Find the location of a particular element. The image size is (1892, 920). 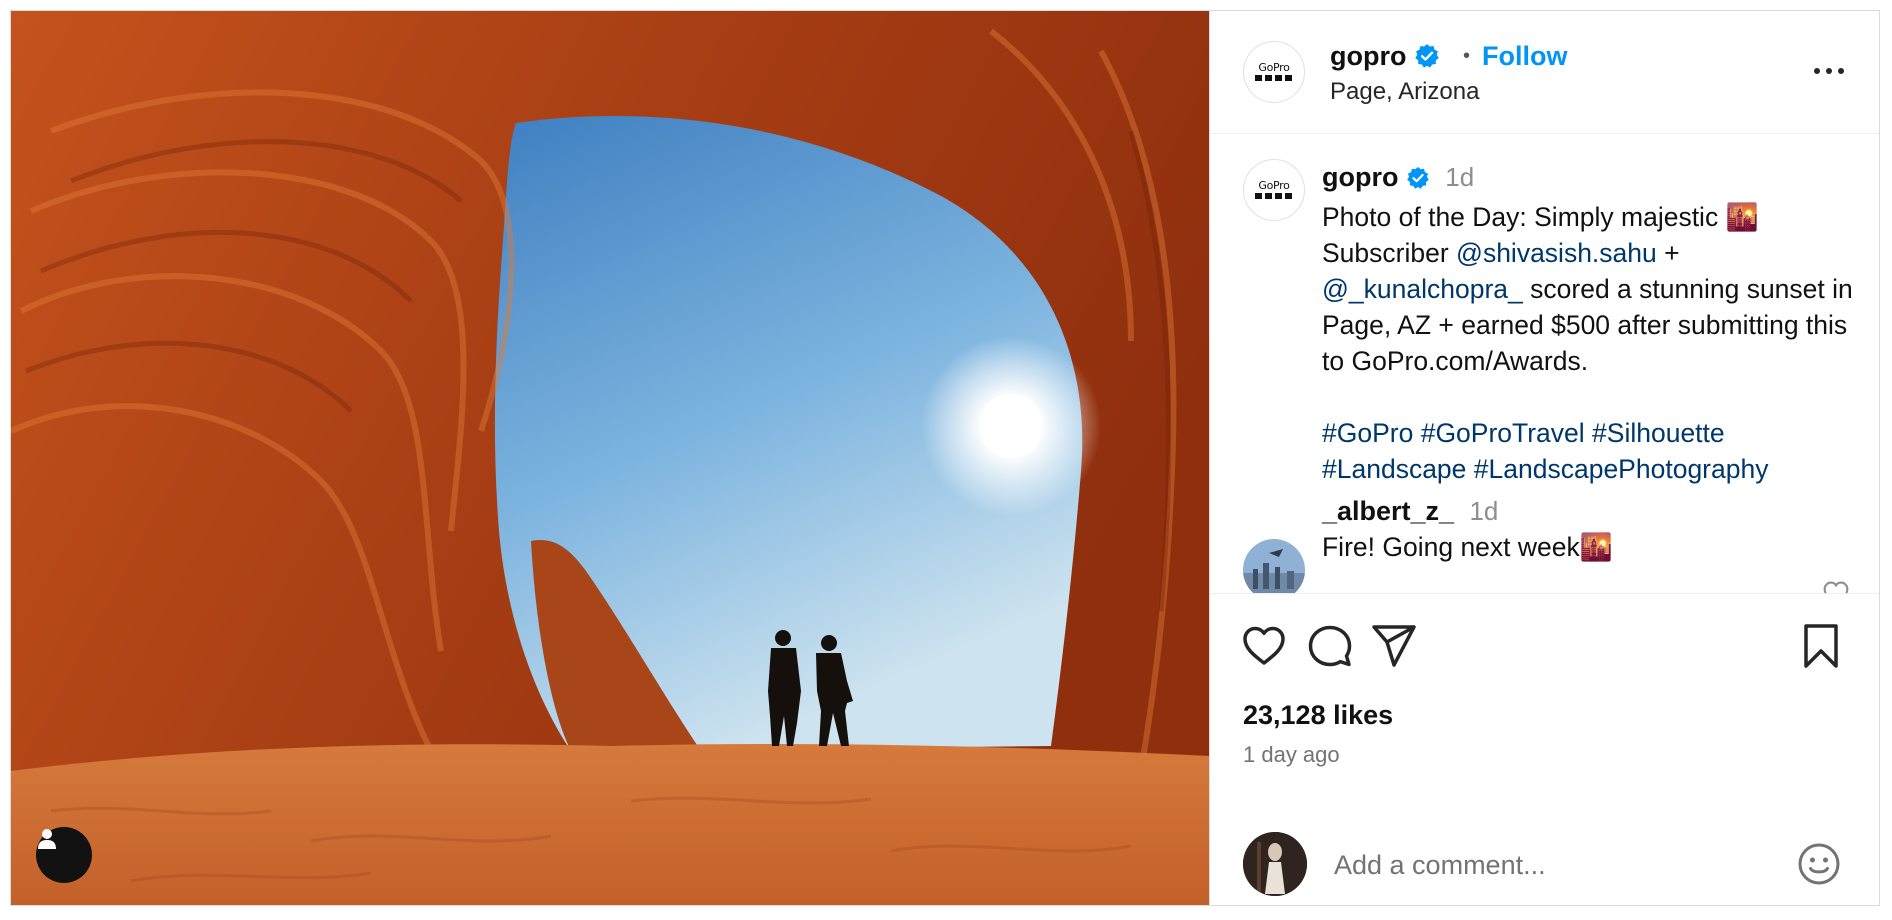

caption-time: 1d is located at coordinates (1459, 177).